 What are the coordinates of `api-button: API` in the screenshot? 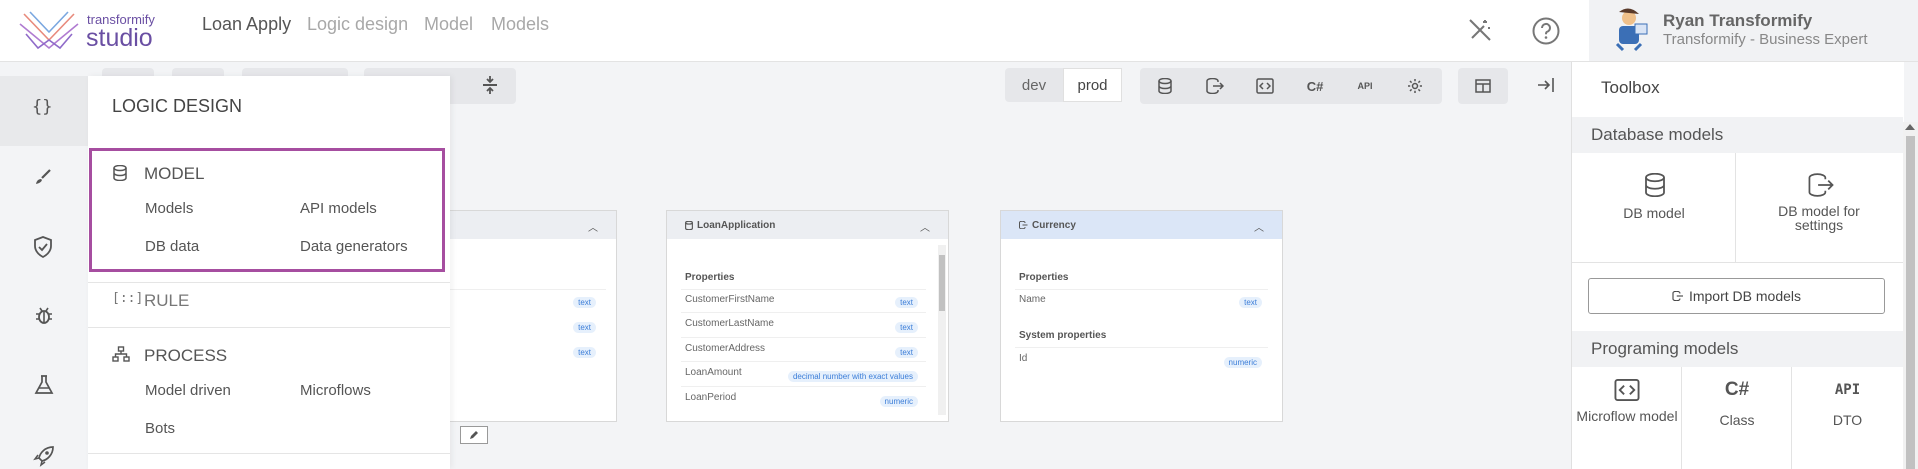 It's located at (1365, 86).